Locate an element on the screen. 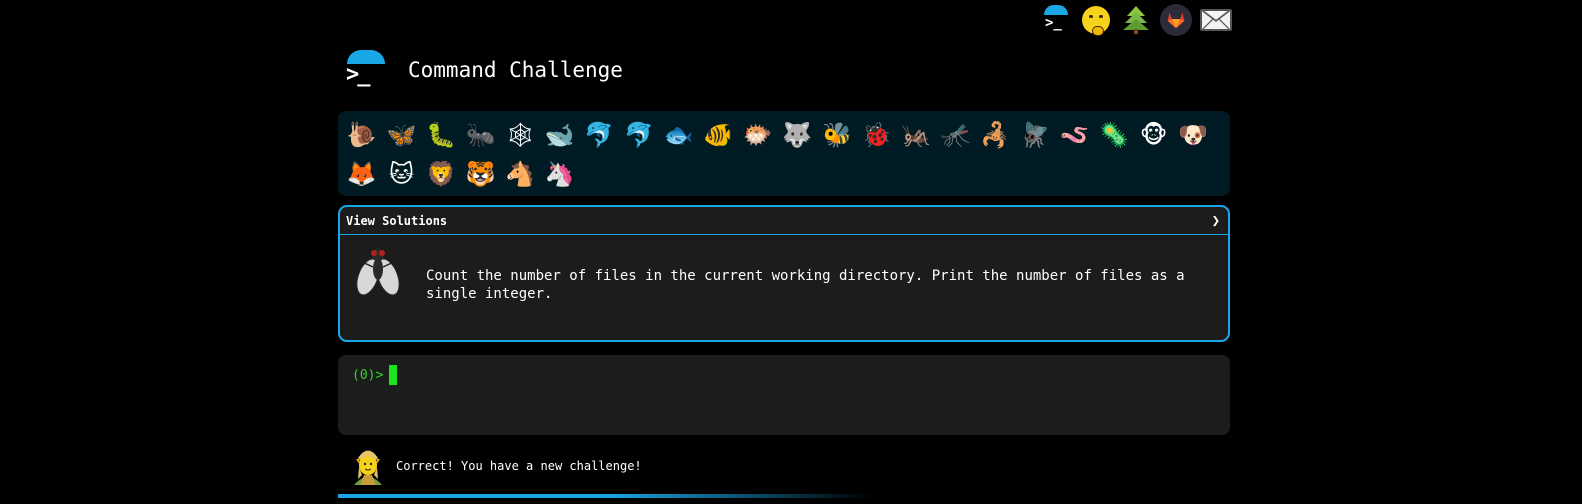  butterfly-icon: 🦋 is located at coordinates (402, 134).